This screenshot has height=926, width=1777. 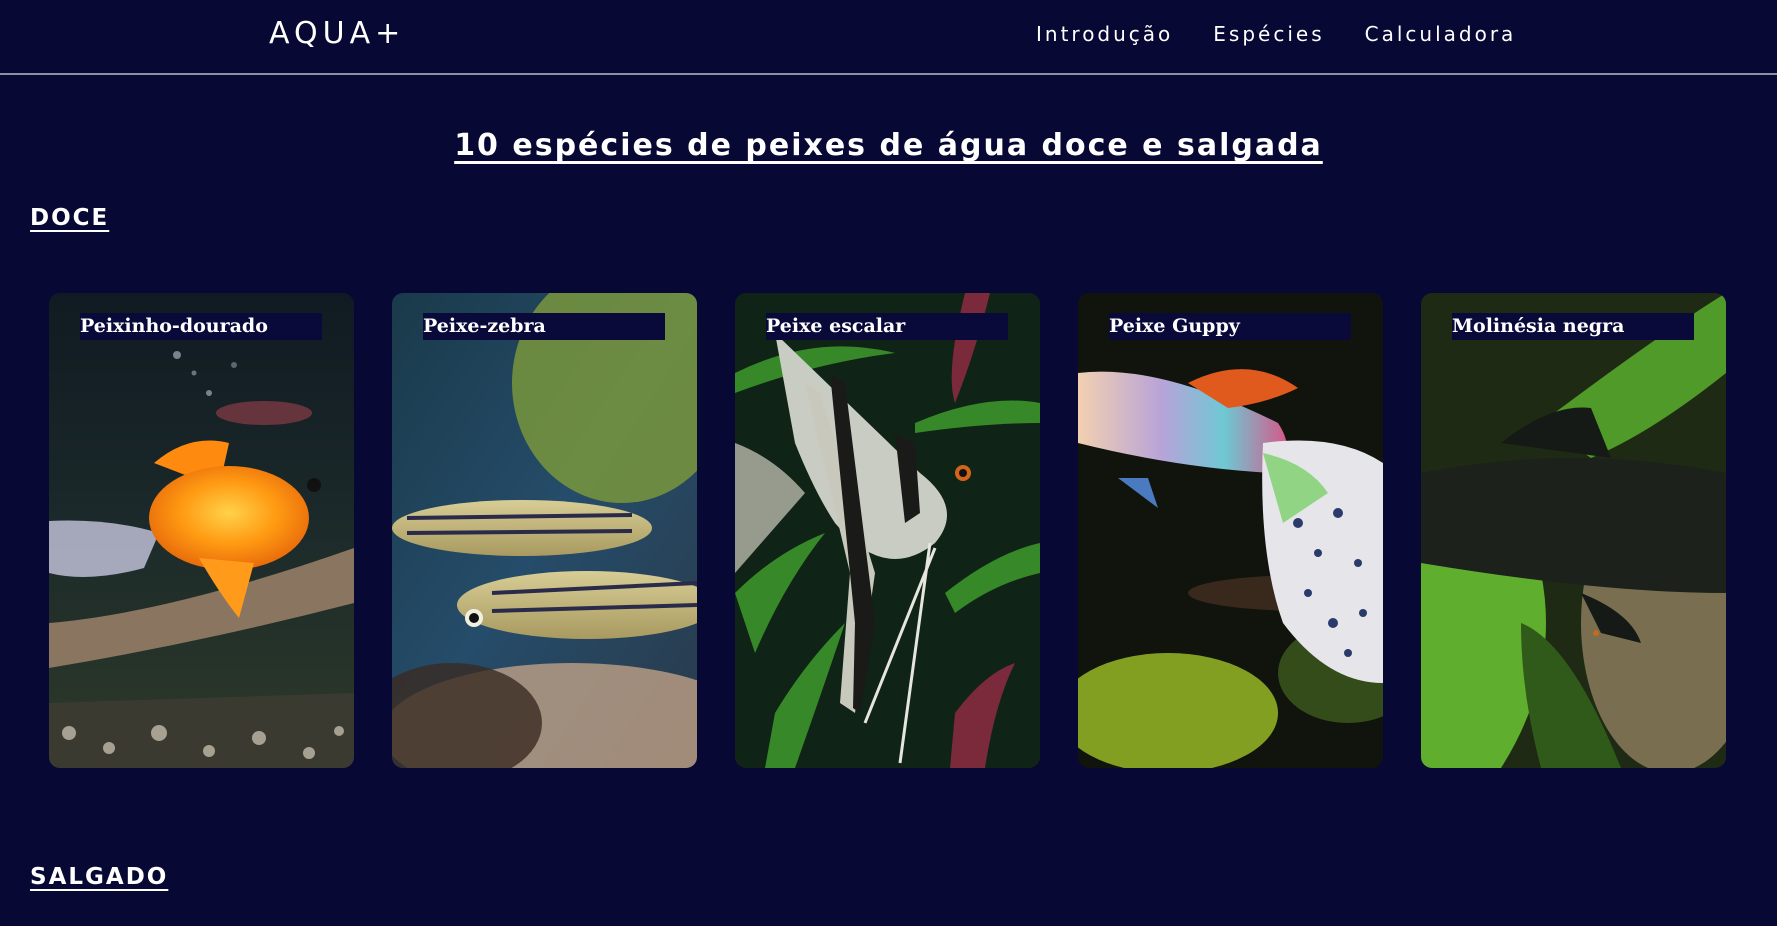 I want to click on nav-link-especies: Espécies, so click(x=1268, y=34).